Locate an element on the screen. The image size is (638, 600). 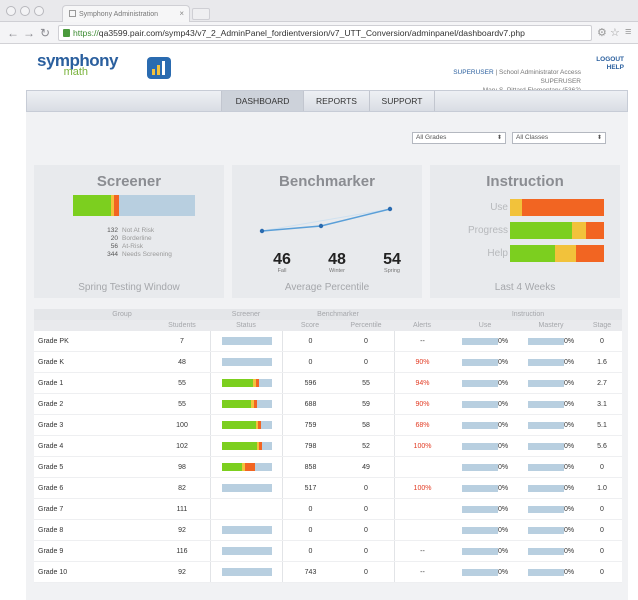
browser-tab-bar: Symphony Administration × is located at coordinates (319, 11).